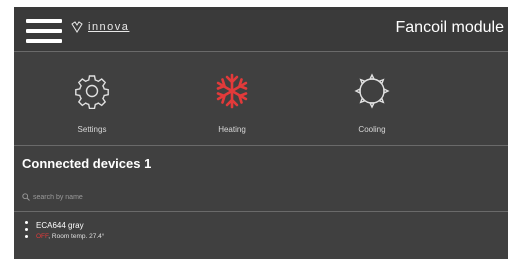 This screenshot has height=261, width=510. I want to click on devices-section-title: Connected devices 1, so click(87, 163).